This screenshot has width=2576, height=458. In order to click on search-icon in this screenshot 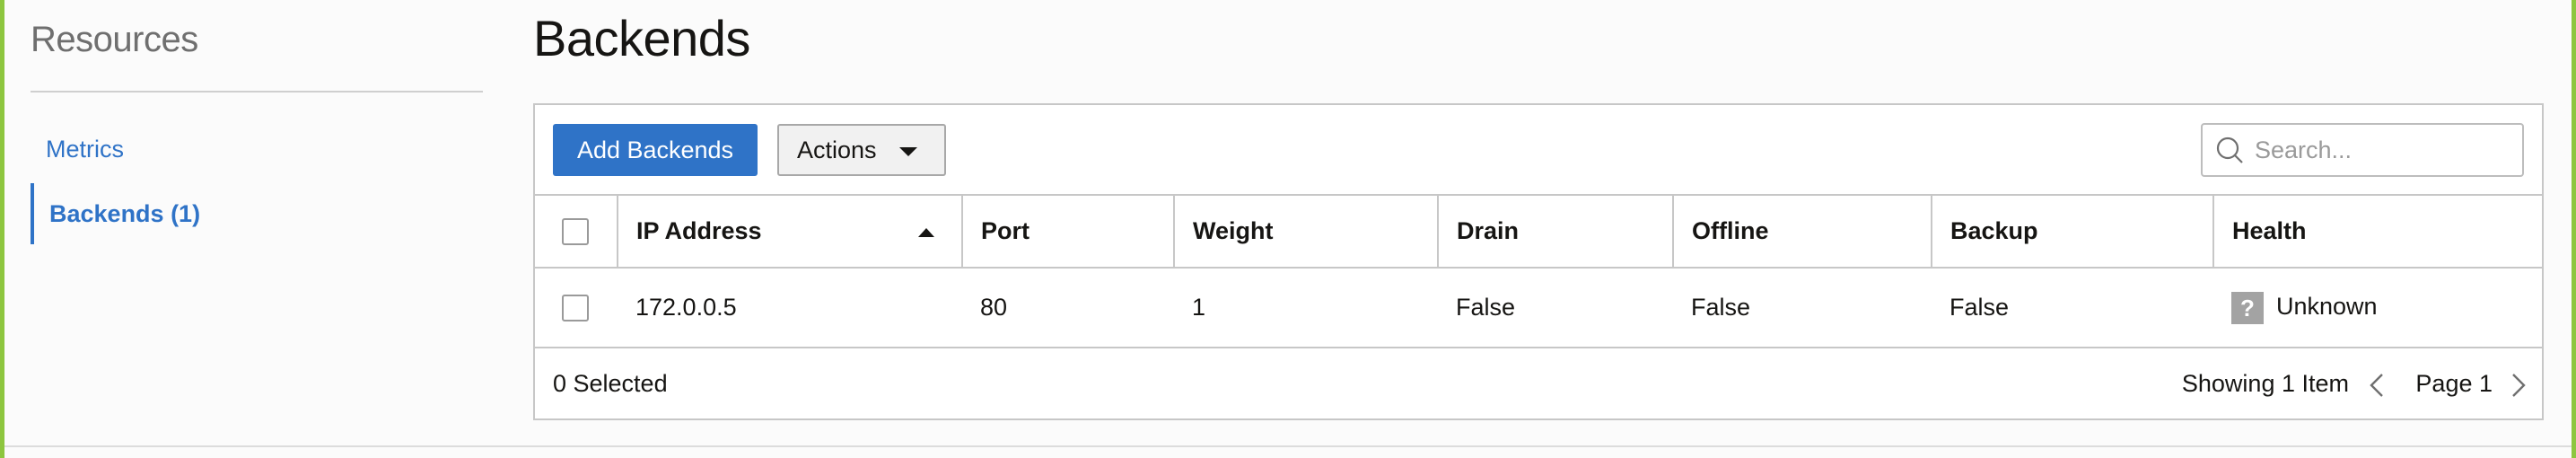, I will do `click(2229, 150)`.